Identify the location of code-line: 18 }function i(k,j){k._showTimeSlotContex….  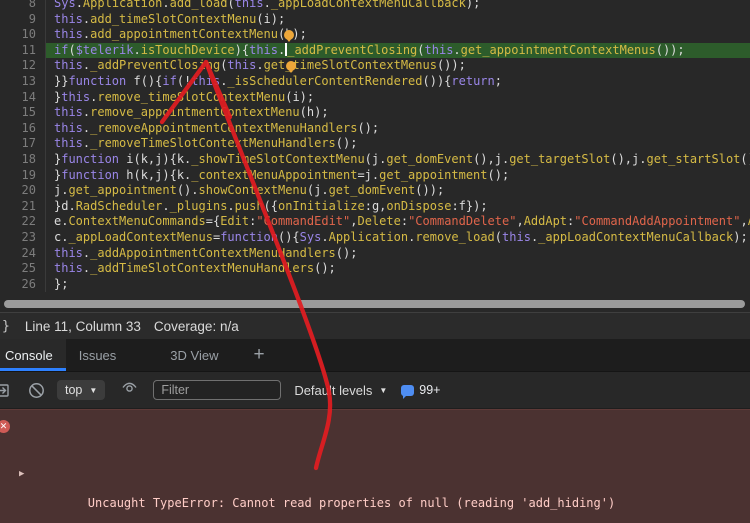
(375, 159).